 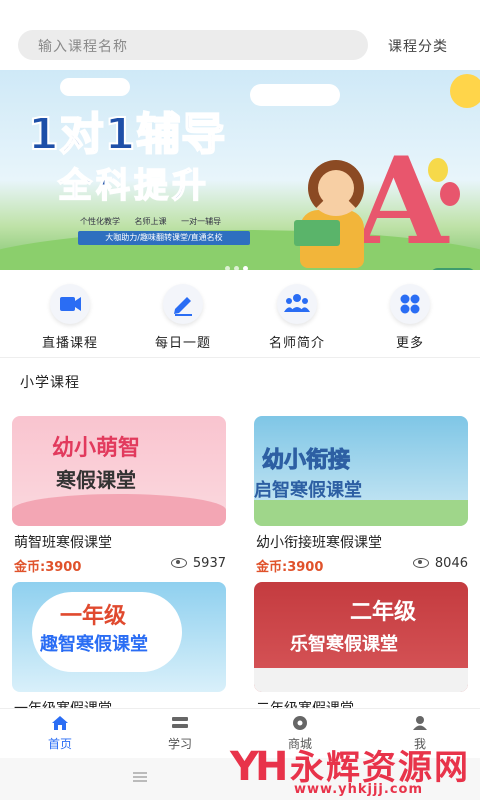 I want to click on views-count: 8046, so click(x=451, y=563).